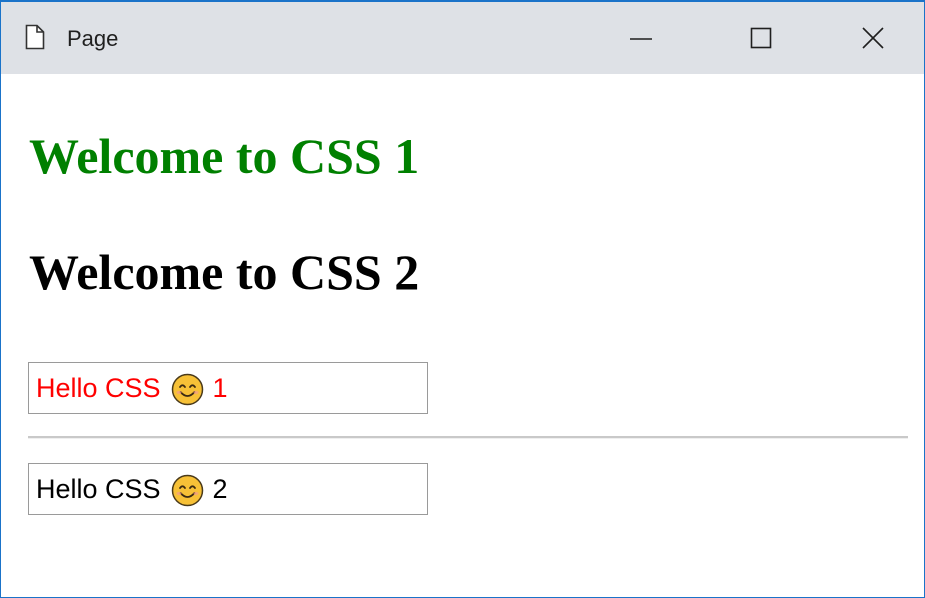 This screenshot has width=925, height=598. I want to click on page-icon, so click(35, 37).